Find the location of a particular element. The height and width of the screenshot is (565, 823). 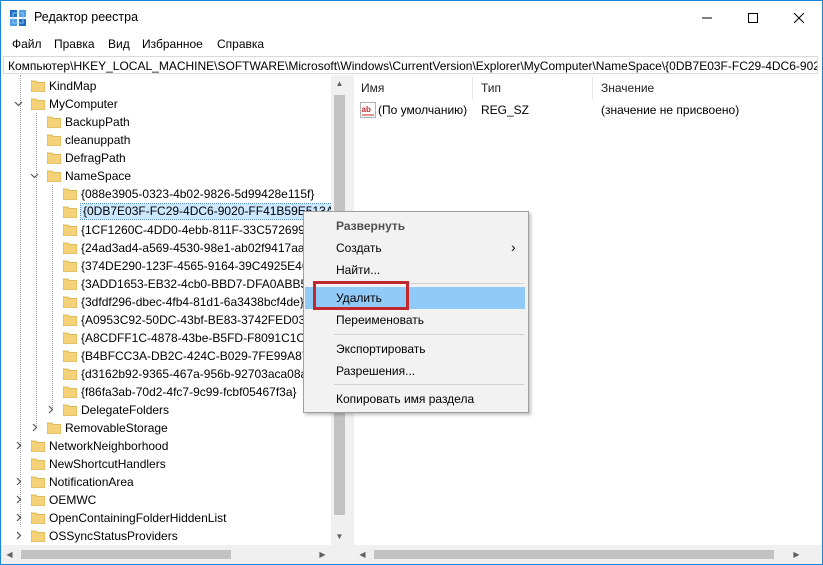

tree-node: {d3162b92-9365-467a-956b-92703aca08af} is located at coordinates (166, 374).